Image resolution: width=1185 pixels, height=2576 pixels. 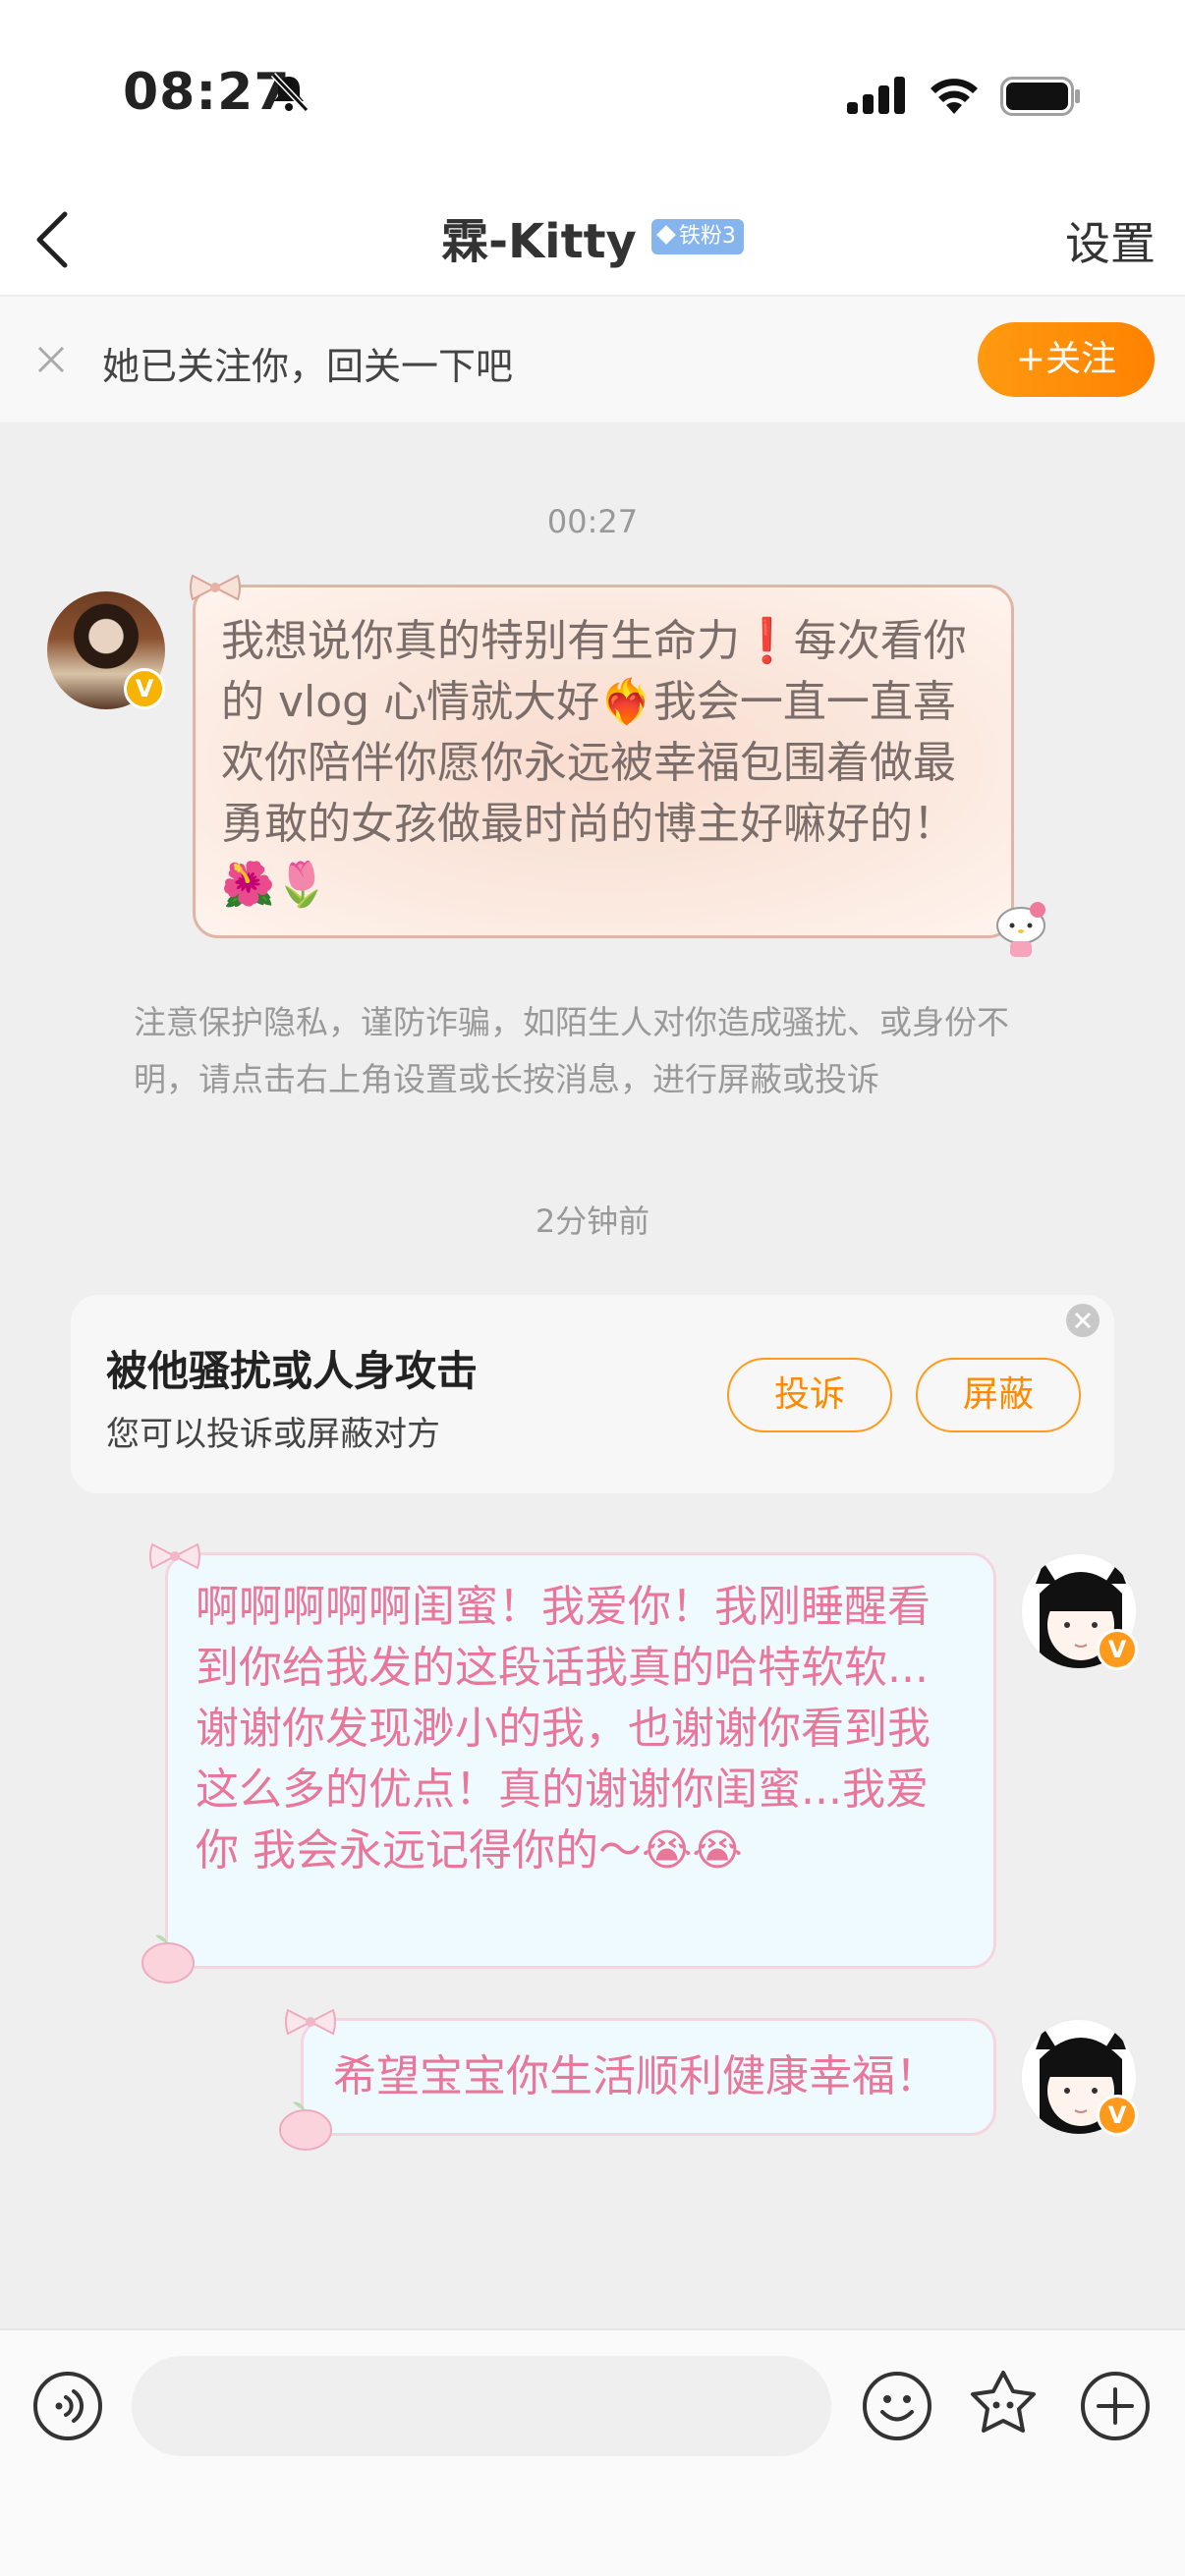 What do you see at coordinates (955, 96) in the screenshot?
I see `wifi-icon` at bounding box center [955, 96].